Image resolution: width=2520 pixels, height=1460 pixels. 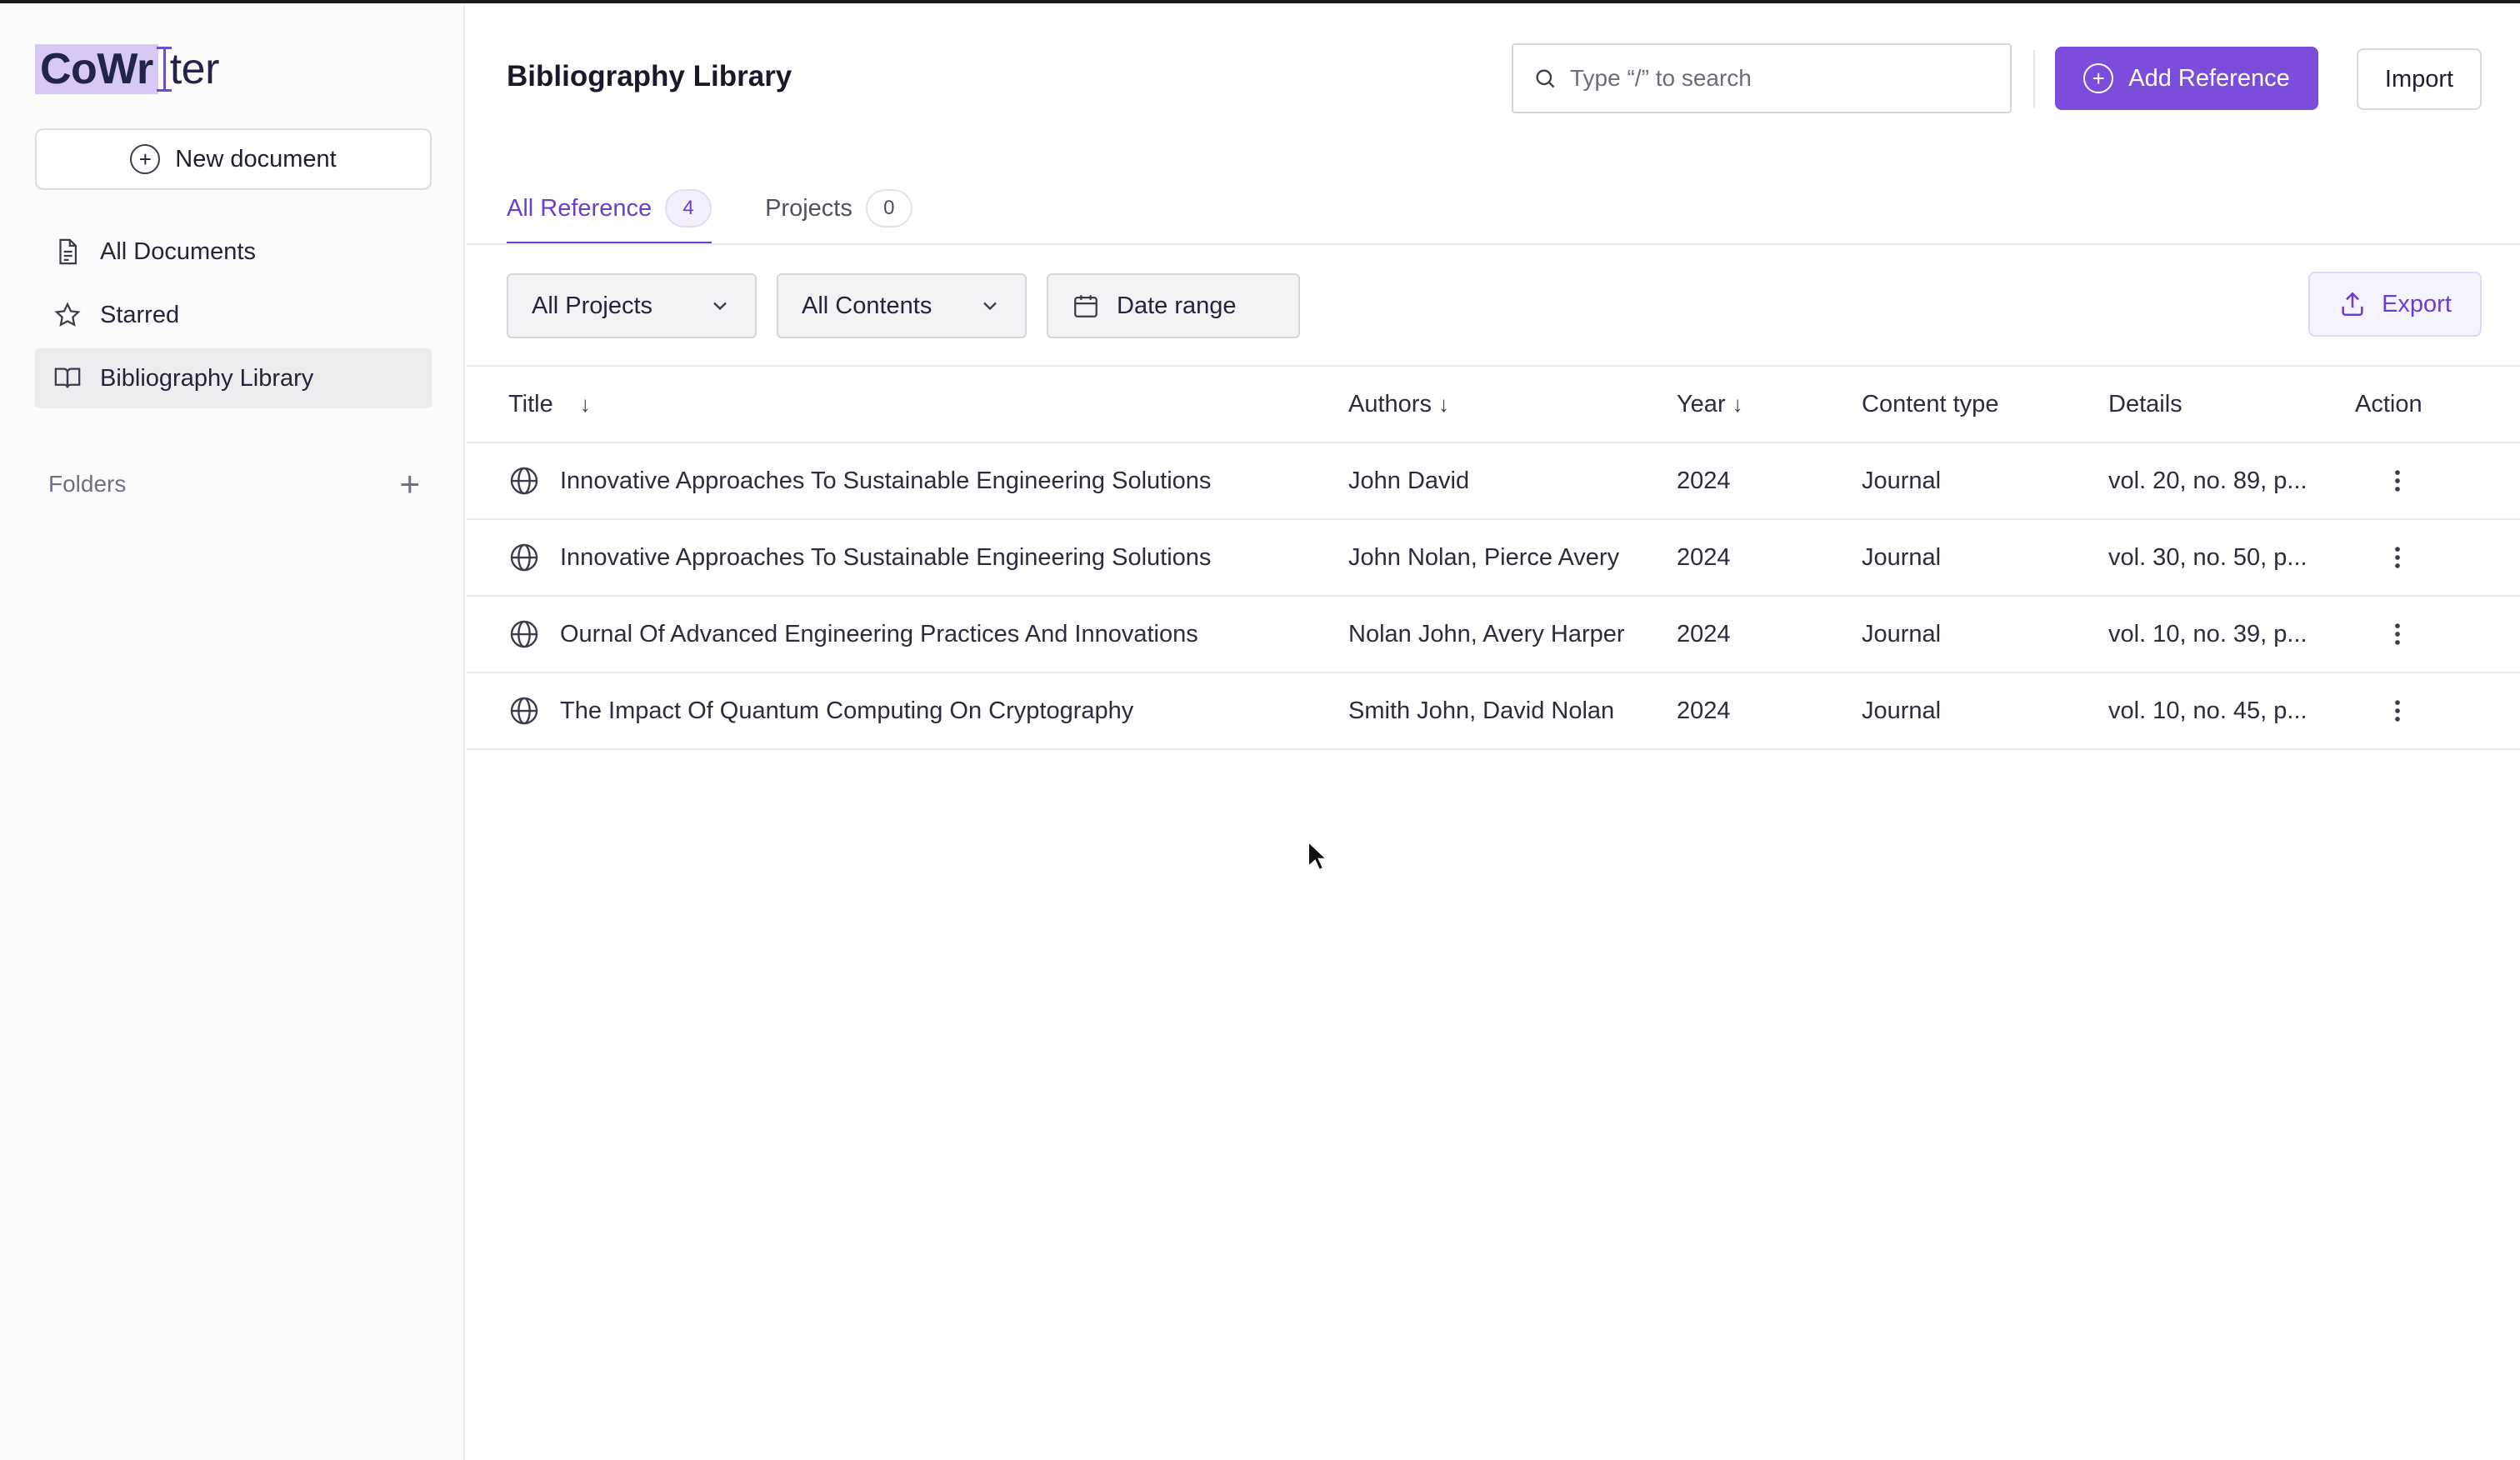 What do you see at coordinates (2352, 304) in the screenshot?
I see `upload-icon` at bounding box center [2352, 304].